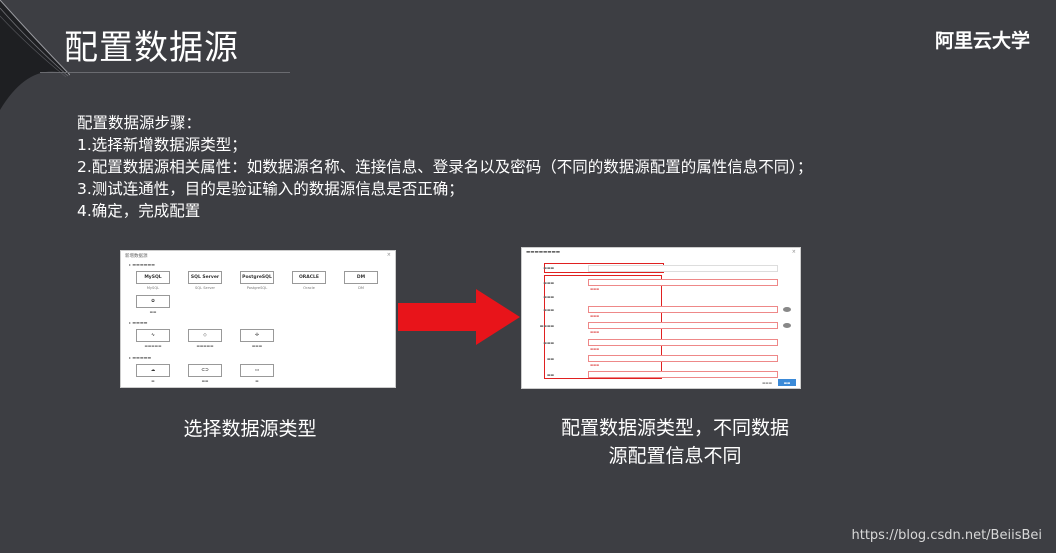 The image size is (1056, 553). I want to click on step-item: 3.测试连通性，目的是验证输入的数据源信息是否正确；, so click(270, 189).